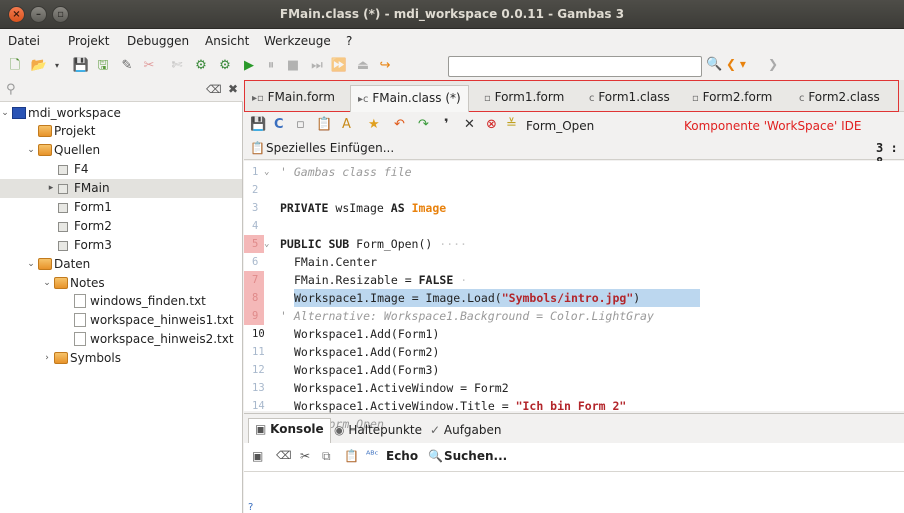 The image size is (904, 513). What do you see at coordinates (714, 64) in the screenshot?
I see `search-icon: 🔍` at bounding box center [714, 64].